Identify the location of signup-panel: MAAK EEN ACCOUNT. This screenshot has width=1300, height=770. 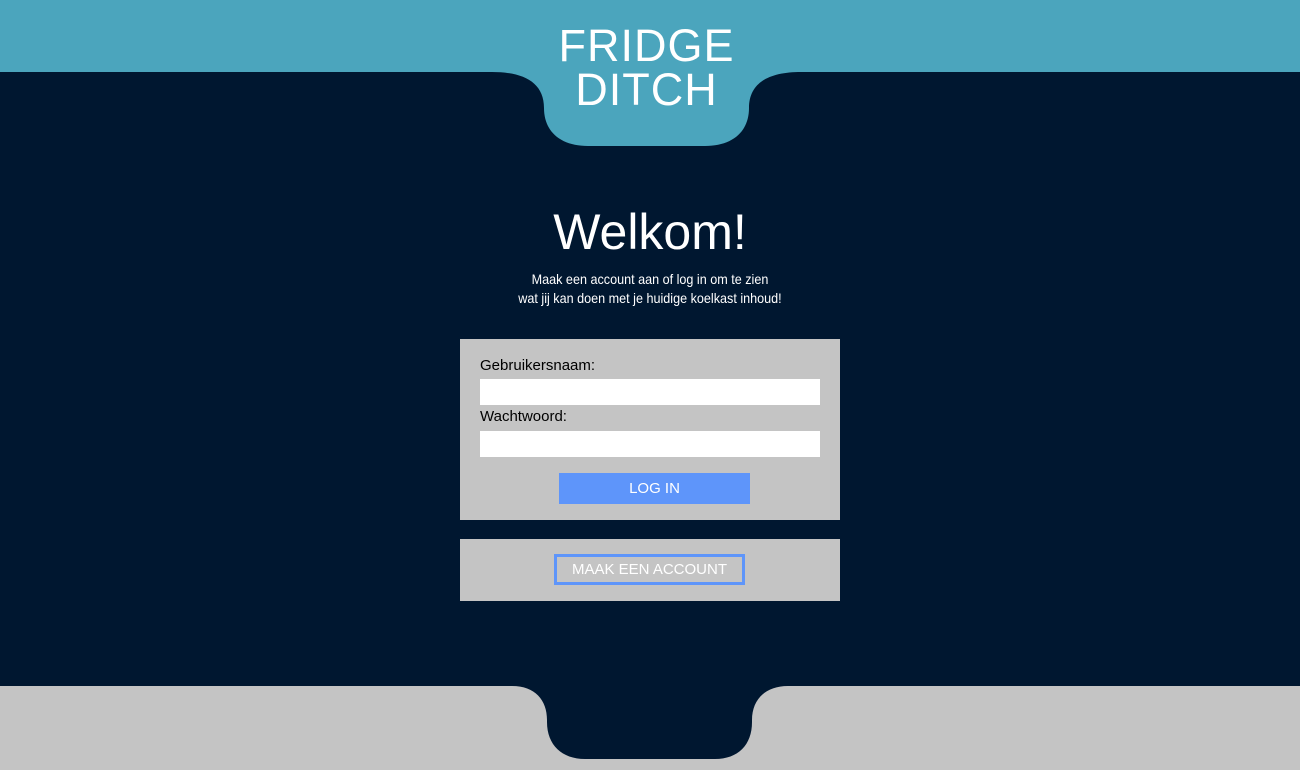
(650, 570).